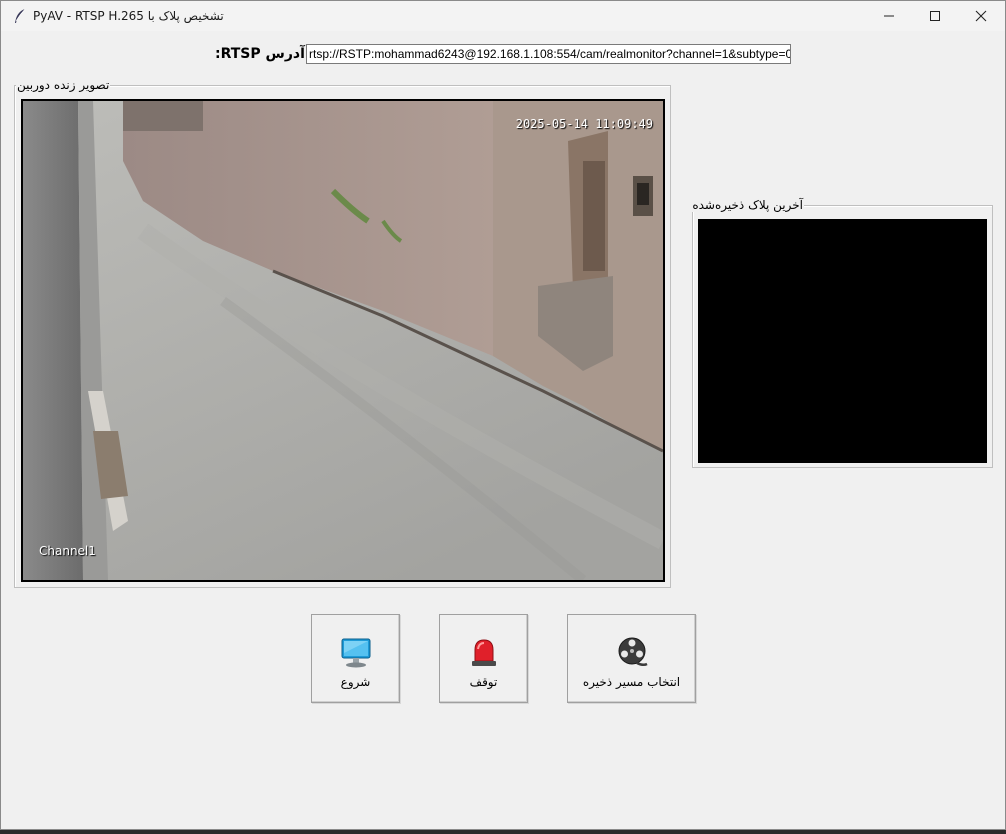  What do you see at coordinates (503, 16) in the screenshot?
I see `title-bar: تشخیص پلاک با PyAV - RTSP H.265` at bounding box center [503, 16].